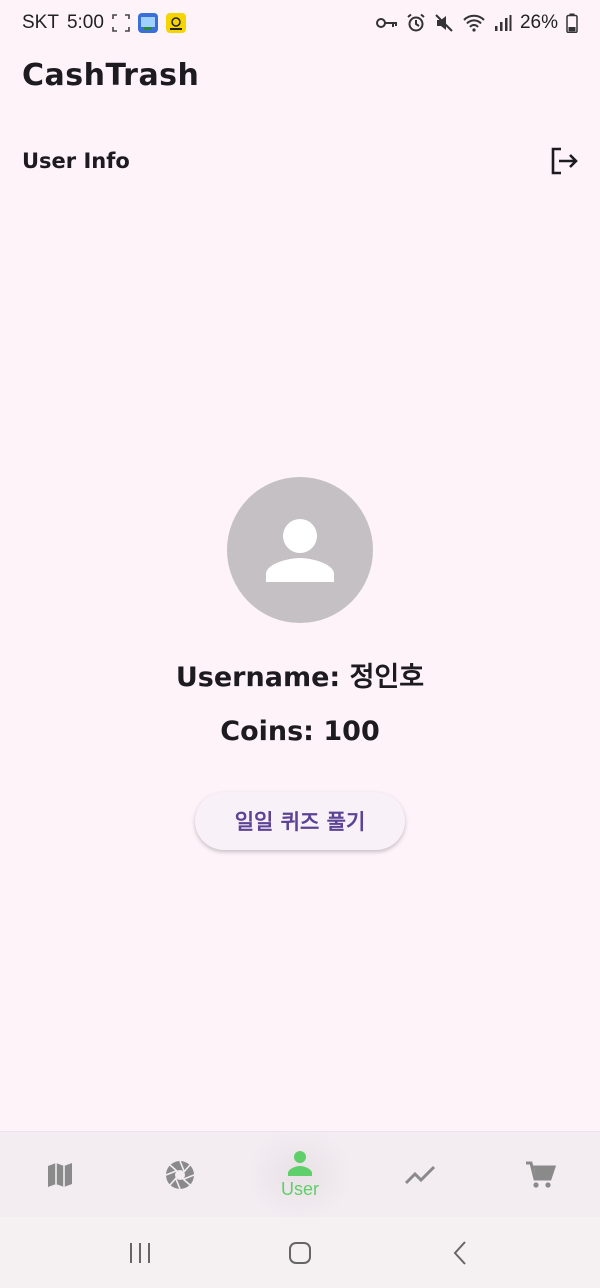 This screenshot has width=600, height=1288. I want to click on wifi-icon, so click(474, 23).